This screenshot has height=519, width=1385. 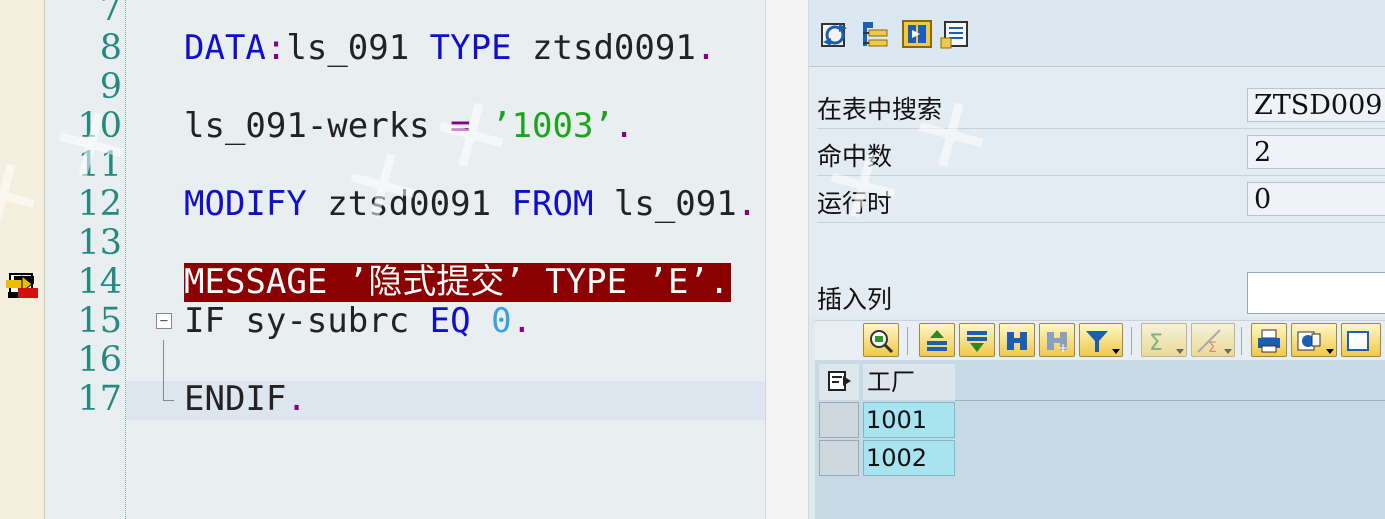 What do you see at coordinates (1228, 351) in the screenshot?
I see `subtotal-dropdown-arrow` at bounding box center [1228, 351].